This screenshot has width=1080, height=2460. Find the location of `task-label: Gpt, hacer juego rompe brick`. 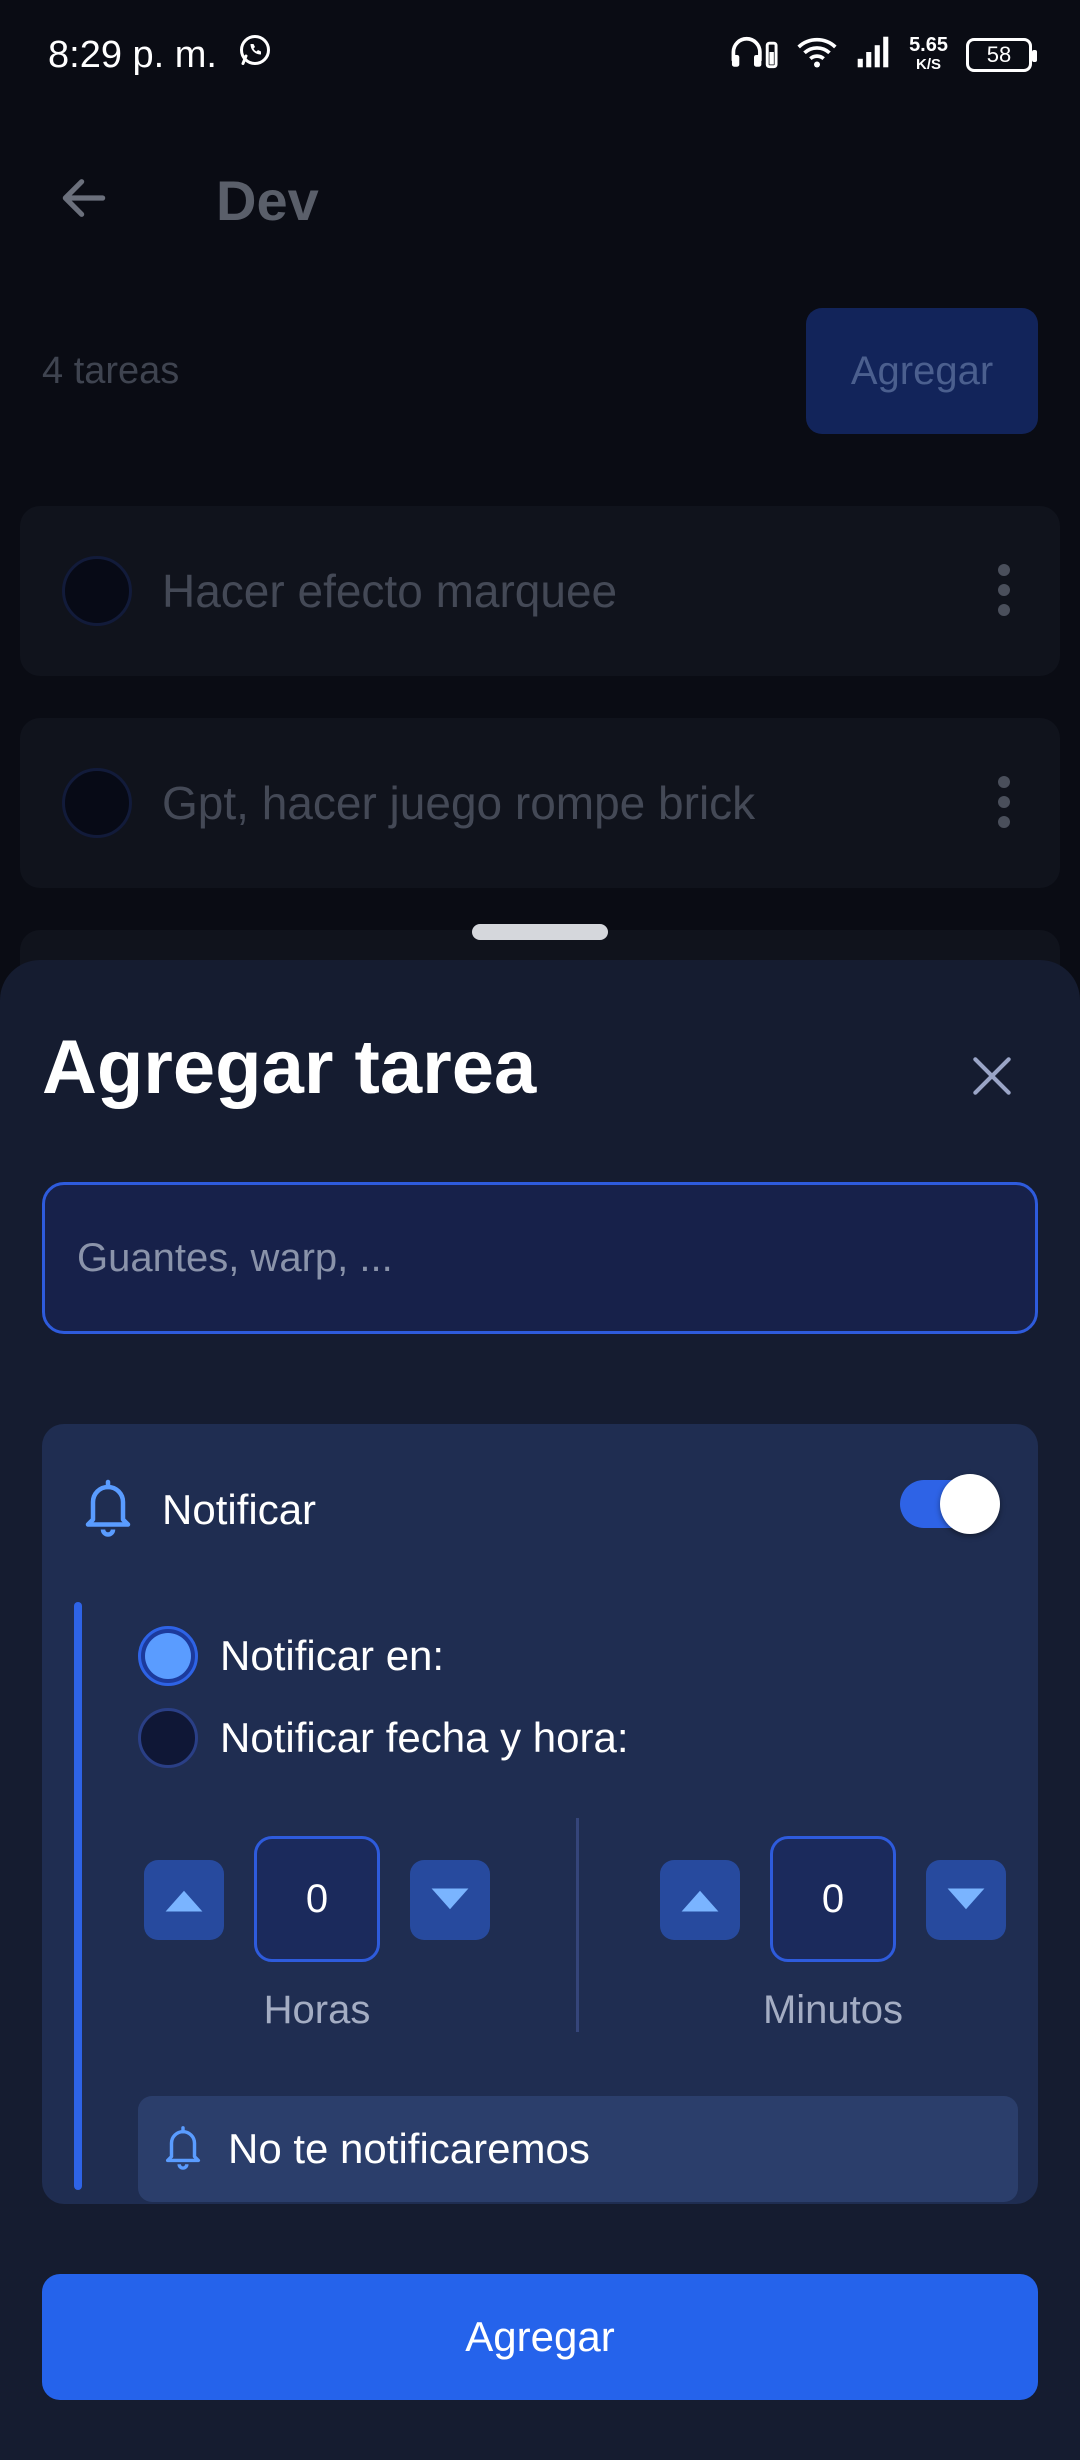

task-label: Gpt, hacer juego rompe brick is located at coordinates (459, 803).